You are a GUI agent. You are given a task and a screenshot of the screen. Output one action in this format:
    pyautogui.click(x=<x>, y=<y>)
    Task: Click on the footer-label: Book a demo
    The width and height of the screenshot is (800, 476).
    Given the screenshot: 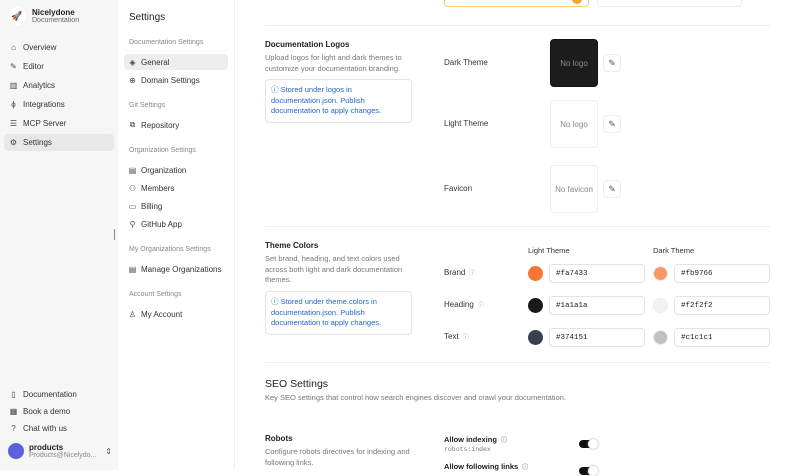 What is the action you would take?
    pyautogui.click(x=47, y=411)
    